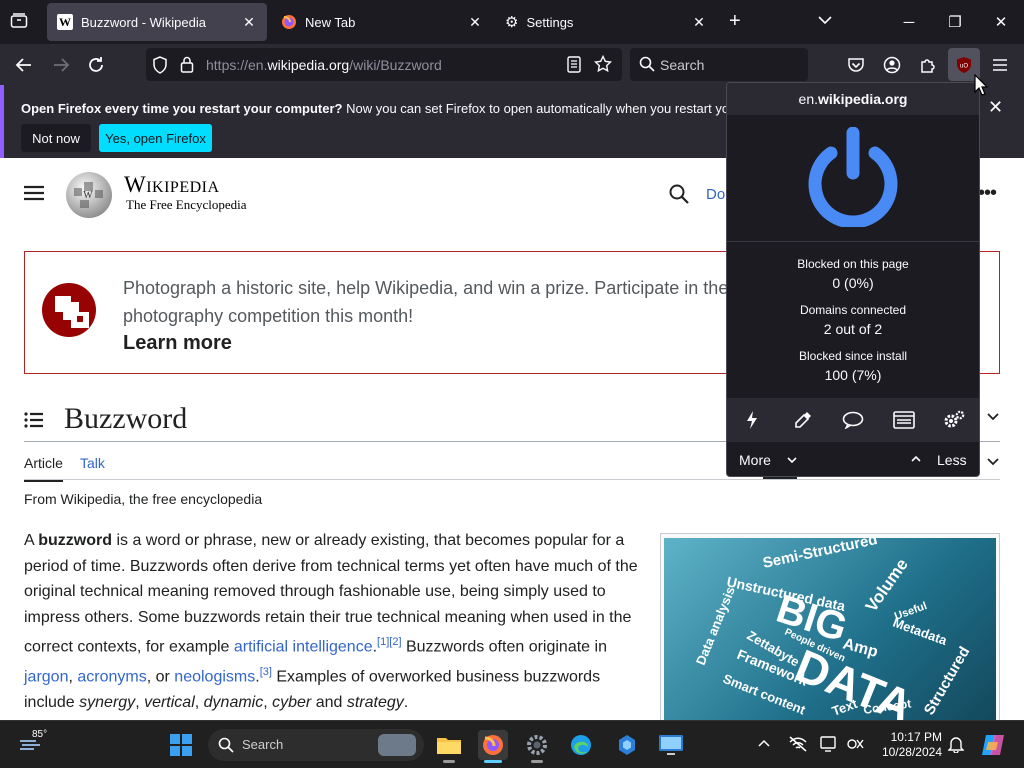 The width and height of the screenshot is (1024, 768). I want to click on app-menu-icon, so click(1000, 65).